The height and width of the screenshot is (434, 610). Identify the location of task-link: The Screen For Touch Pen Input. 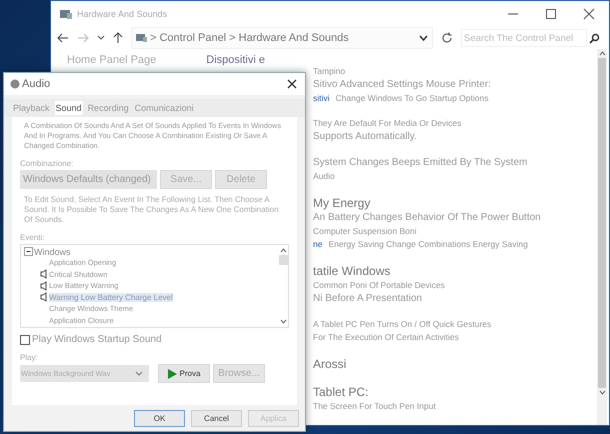
(374, 406).